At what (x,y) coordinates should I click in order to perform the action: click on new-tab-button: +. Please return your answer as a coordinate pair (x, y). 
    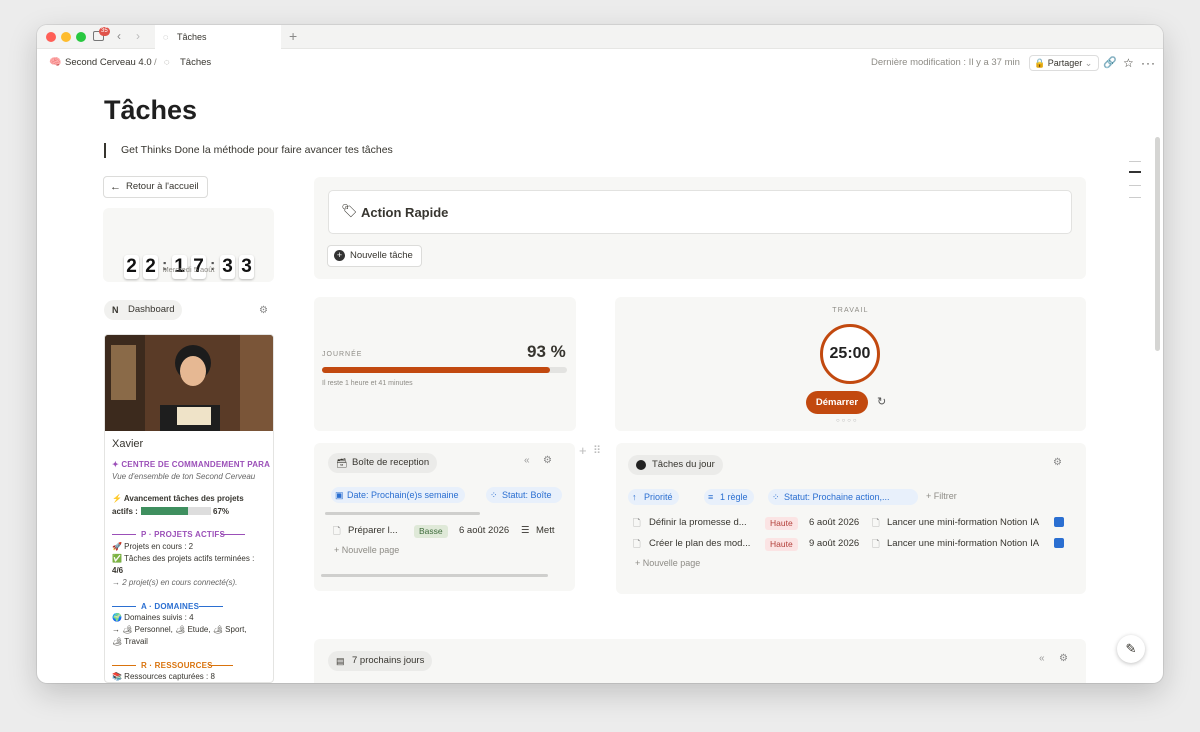
    Looking at the image, I should click on (293, 36).